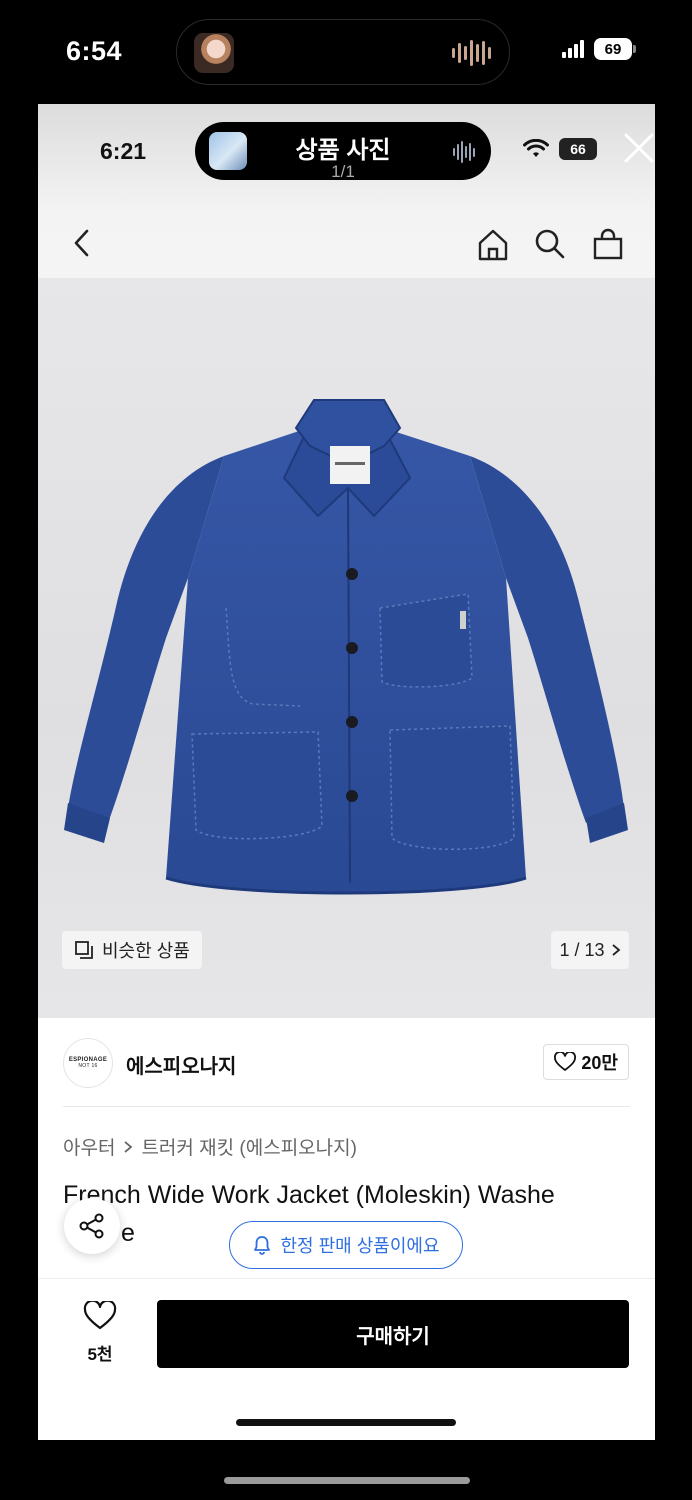 The image size is (692, 1500). What do you see at coordinates (94, 51) in the screenshot?
I see `outer-clock: 6:54` at bounding box center [94, 51].